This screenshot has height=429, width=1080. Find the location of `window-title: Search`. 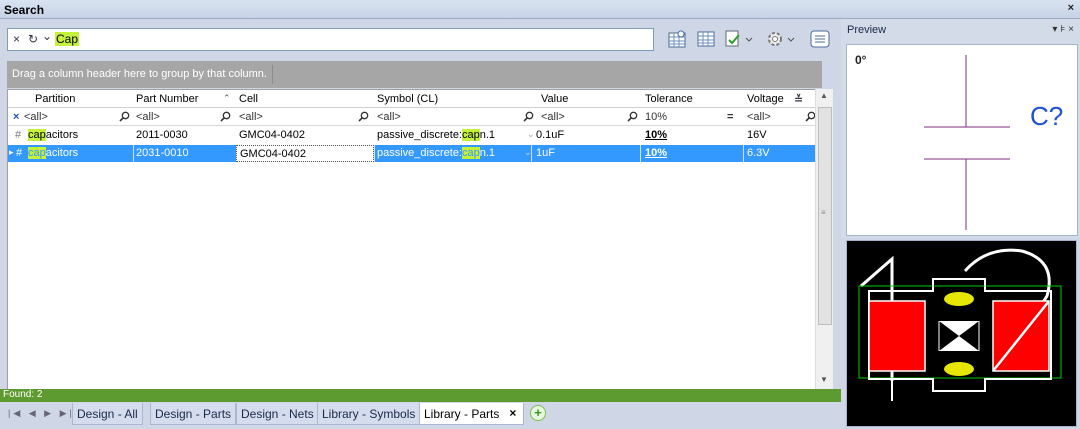

window-title: Search is located at coordinates (24, 10).